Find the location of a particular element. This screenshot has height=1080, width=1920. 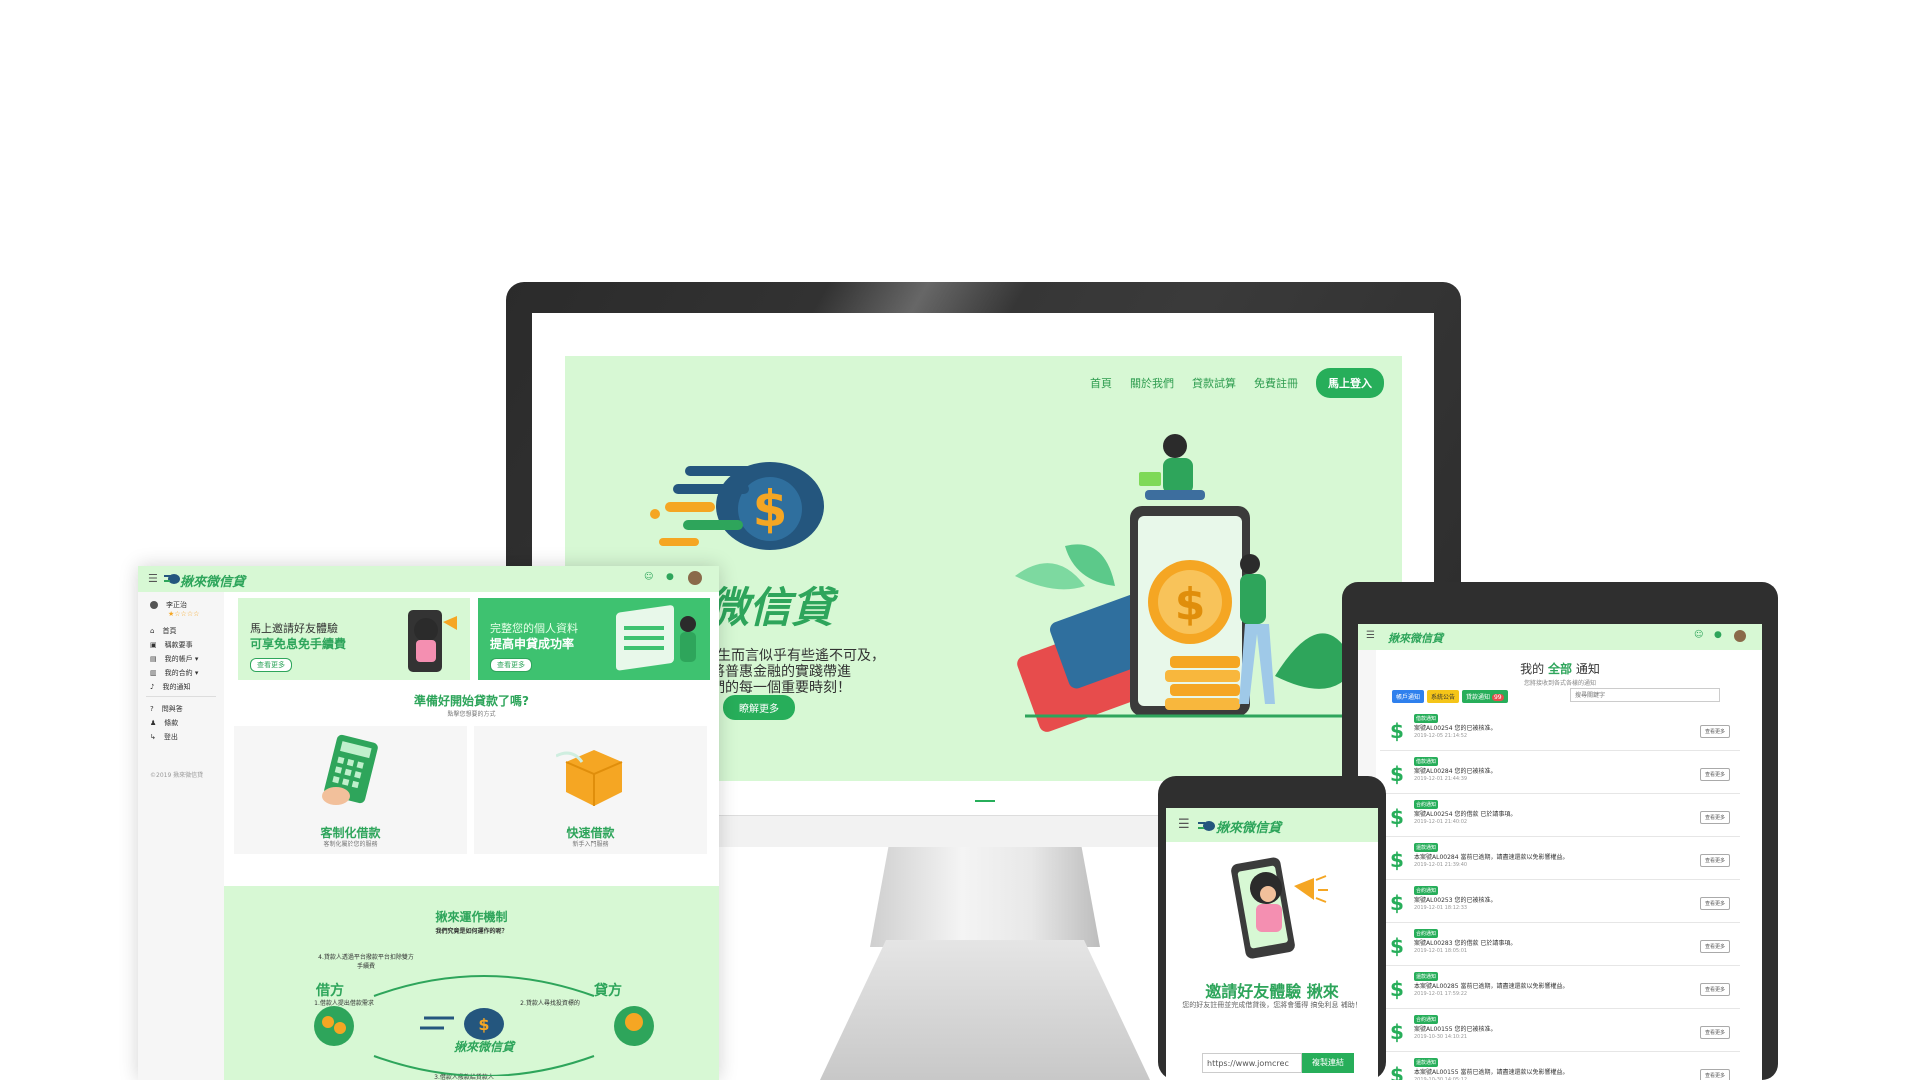

notification-date: 2019-12-01 21:39:40 is located at coordinates (1441, 865).